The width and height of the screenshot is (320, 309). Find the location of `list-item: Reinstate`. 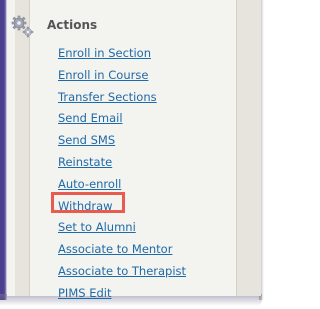

list-item: Reinstate is located at coordinates (122, 164).